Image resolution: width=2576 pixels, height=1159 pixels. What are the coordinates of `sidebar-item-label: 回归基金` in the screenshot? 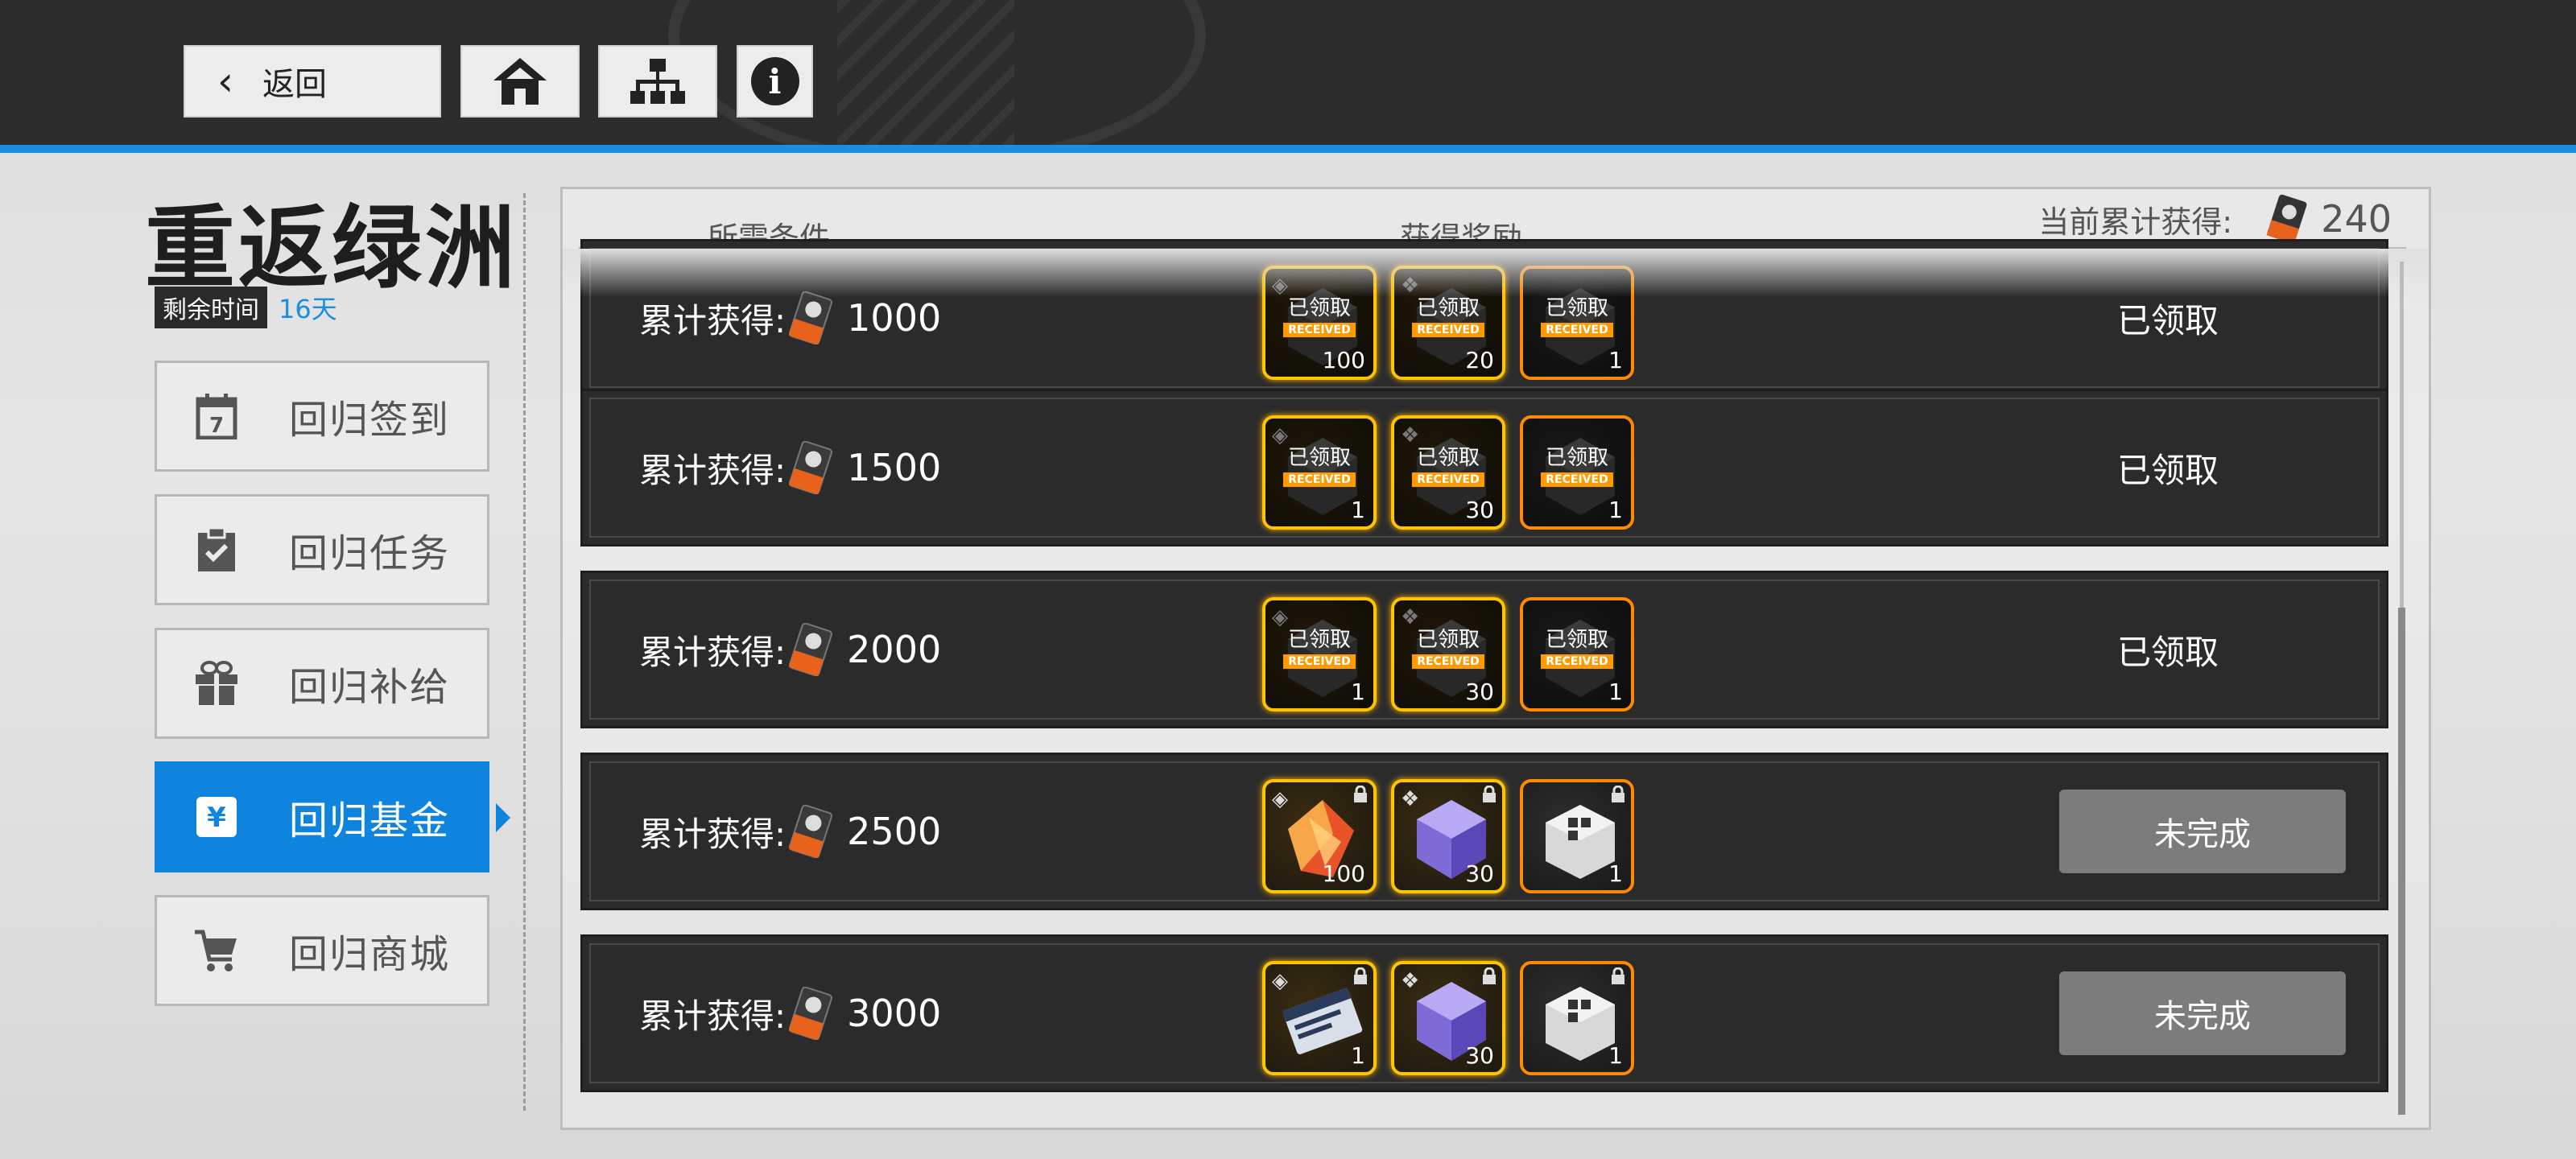 It's located at (370, 820).